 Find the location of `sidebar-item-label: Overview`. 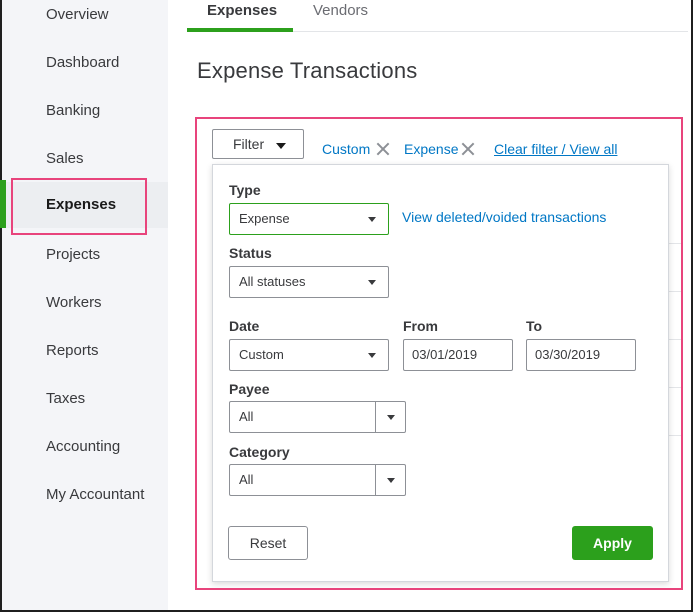

sidebar-item-label: Overview is located at coordinates (77, 14).